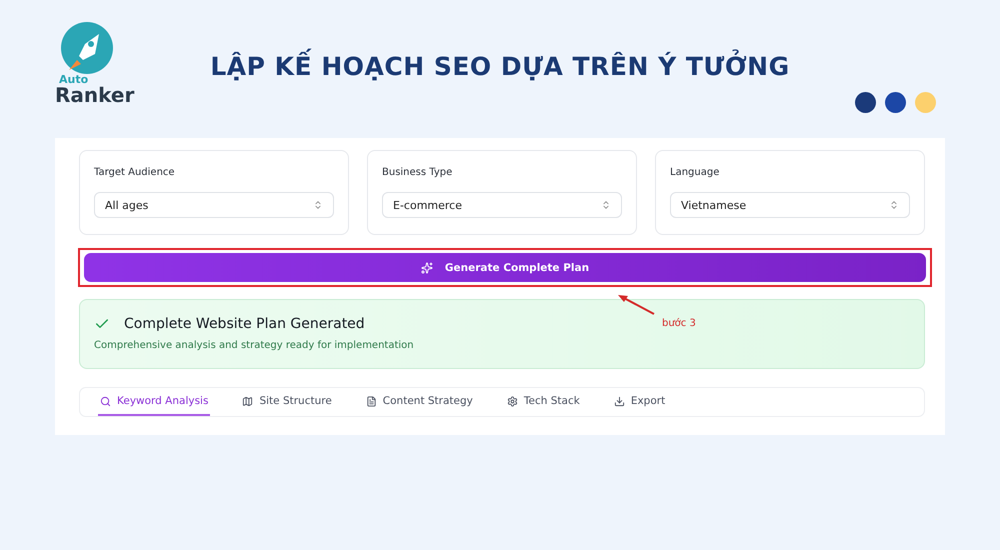 This screenshot has height=550, width=1000. What do you see at coordinates (248, 401) in the screenshot?
I see `map-icon` at bounding box center [248, 401].